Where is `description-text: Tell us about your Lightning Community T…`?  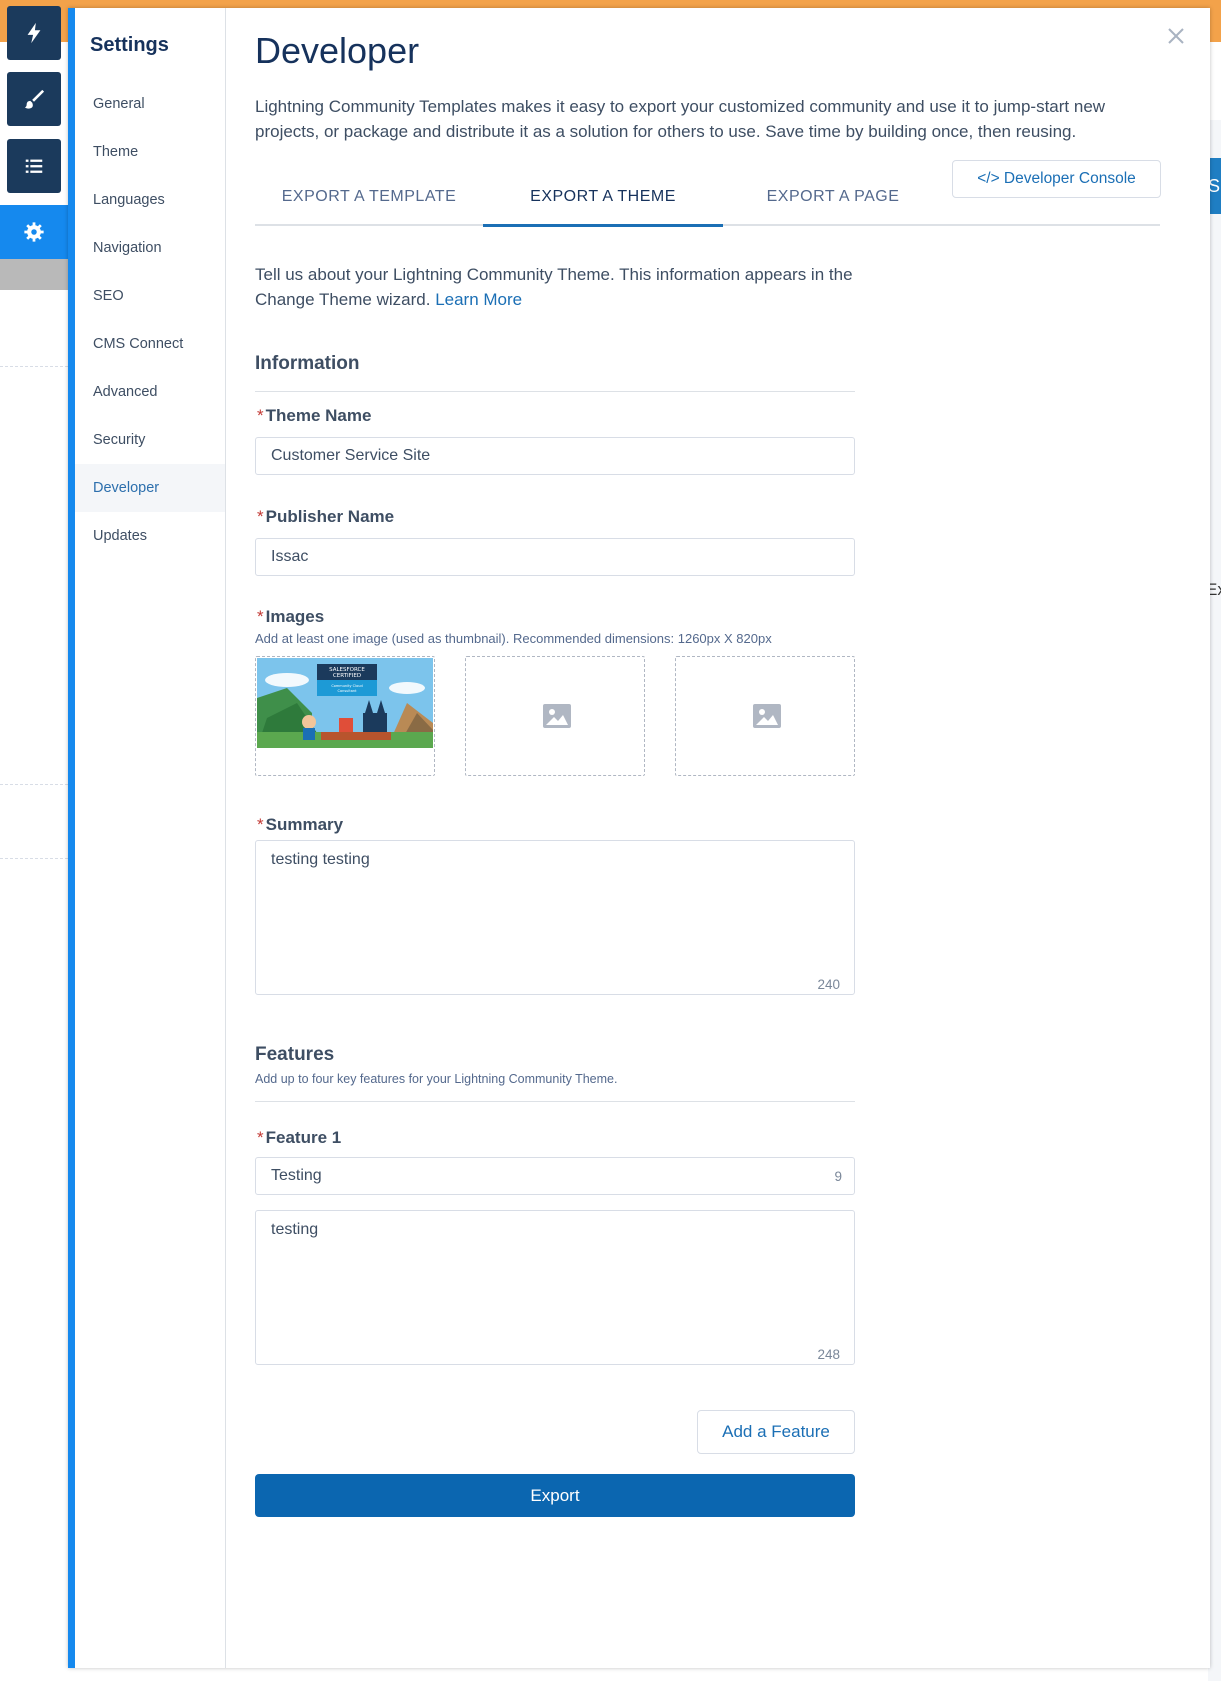
description-text: Tell us about your Lightning Community T… is located at coordinates (554, 287).